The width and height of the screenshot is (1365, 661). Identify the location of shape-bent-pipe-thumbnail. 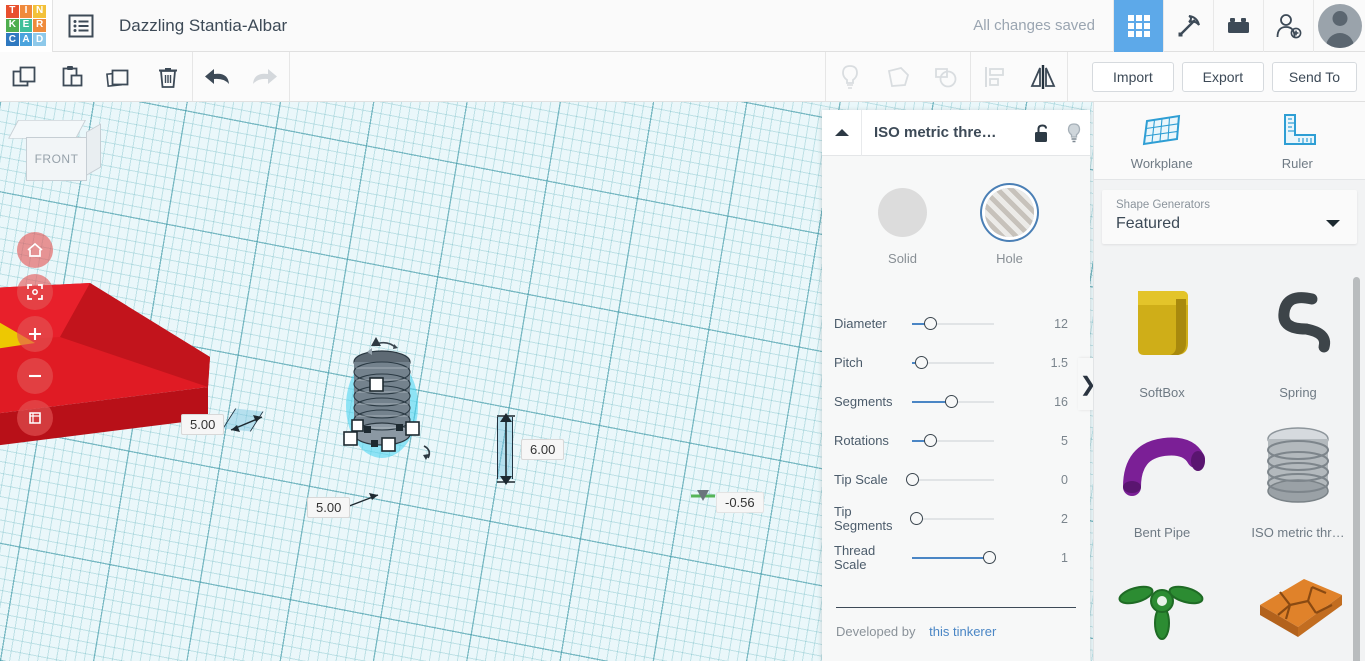
(1162, 464).